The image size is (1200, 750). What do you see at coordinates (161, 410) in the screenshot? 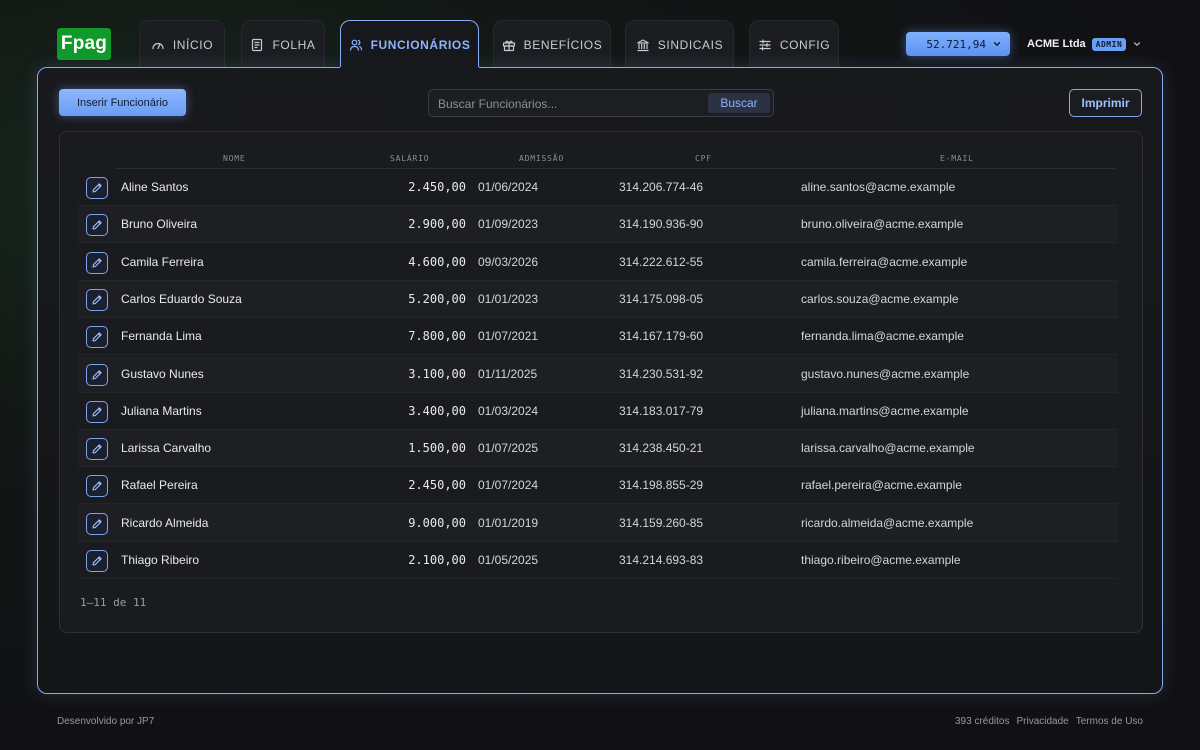
I see `employee-name: Juliana Martins` at bounding box center [161, 410].